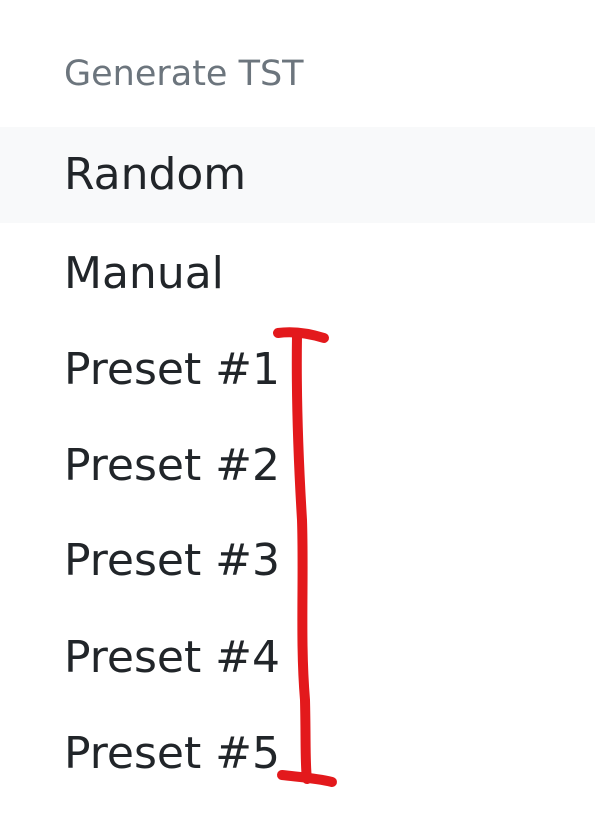  What do you see at coordinates (172, 560) in the screenshot?
I see `menu-item-label: Preset #3` at bounding box center [172, 560].